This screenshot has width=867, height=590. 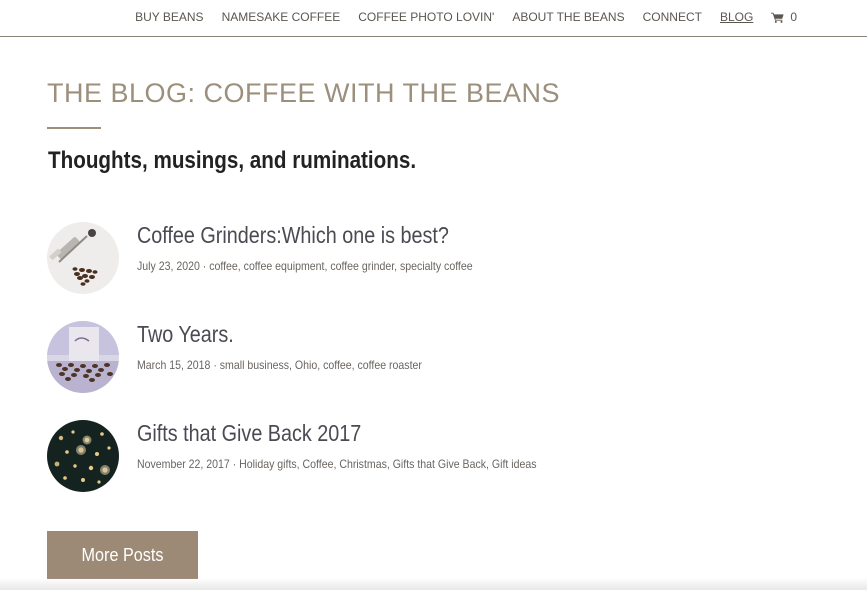 I want to click on post-title-link: Gifts that Give Back 2017, so click(x=249, y=433).